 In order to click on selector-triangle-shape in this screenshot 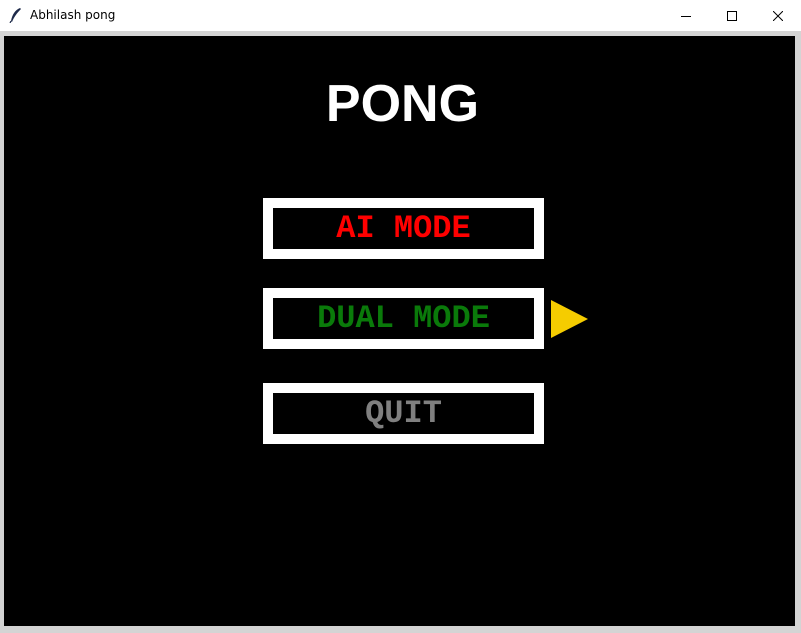, I will do `click(569, 319)`.